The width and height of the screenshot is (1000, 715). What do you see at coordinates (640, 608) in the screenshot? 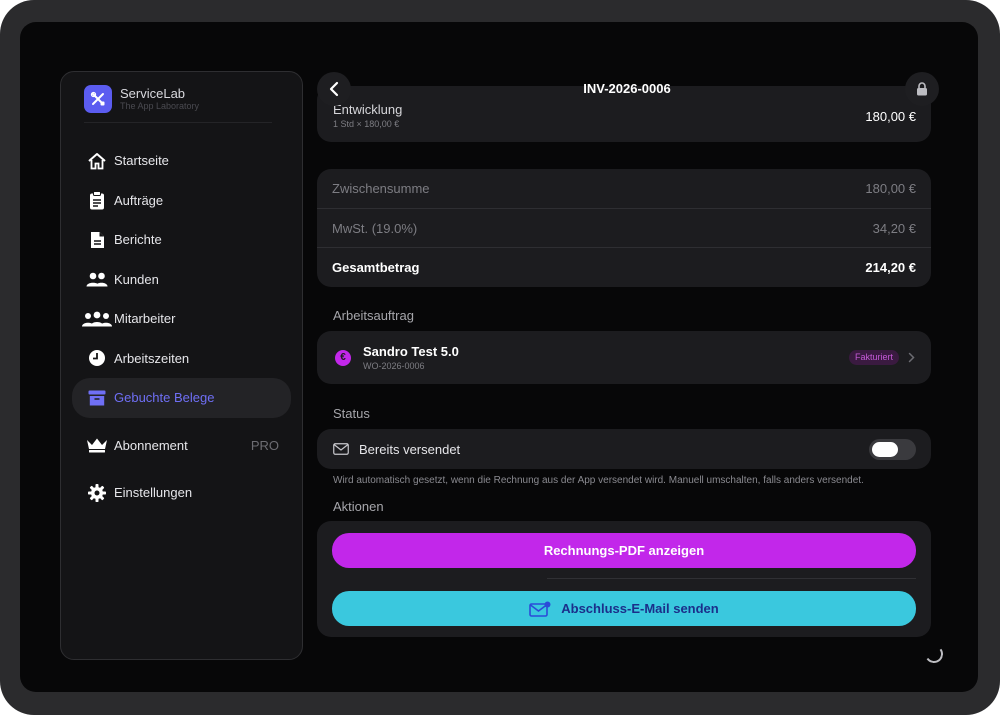
I see `send-email-label: Abschluss-E-Mail senden` at bounding box center [640, 608].